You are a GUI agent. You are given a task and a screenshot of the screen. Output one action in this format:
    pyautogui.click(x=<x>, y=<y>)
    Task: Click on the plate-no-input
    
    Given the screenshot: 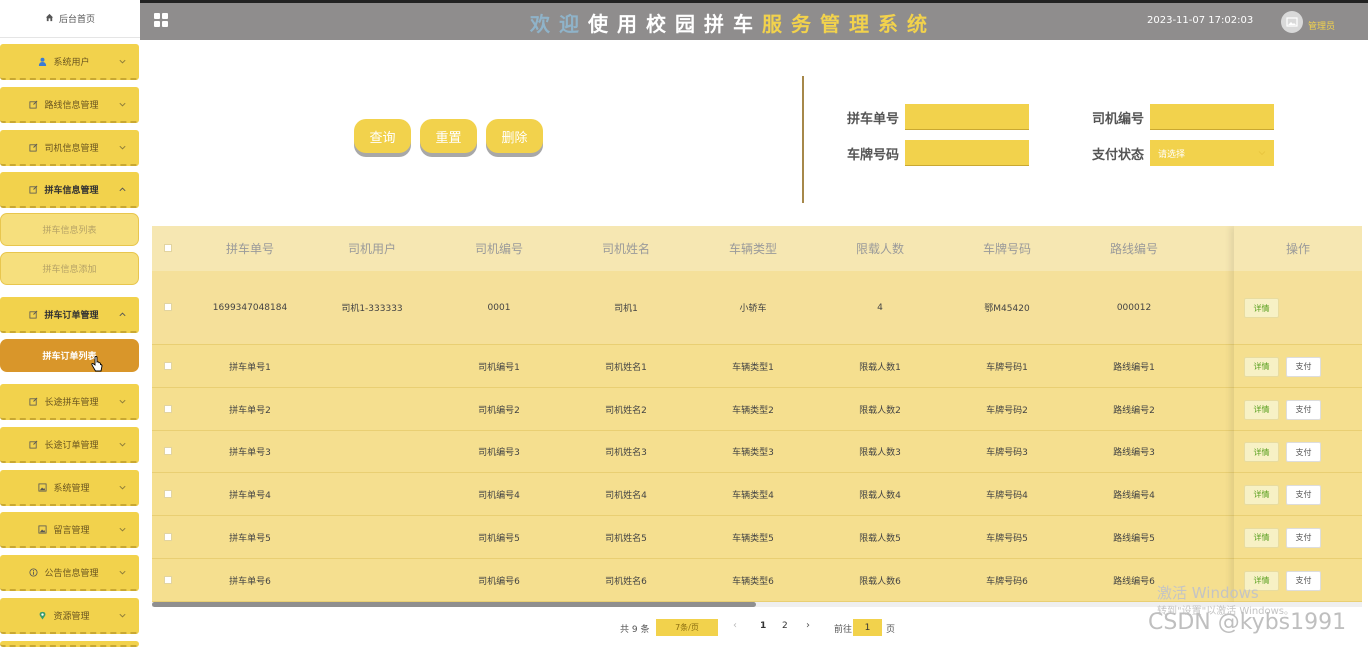 What is the action you would take?
    pyautogui.click(x=967, y=153)
    